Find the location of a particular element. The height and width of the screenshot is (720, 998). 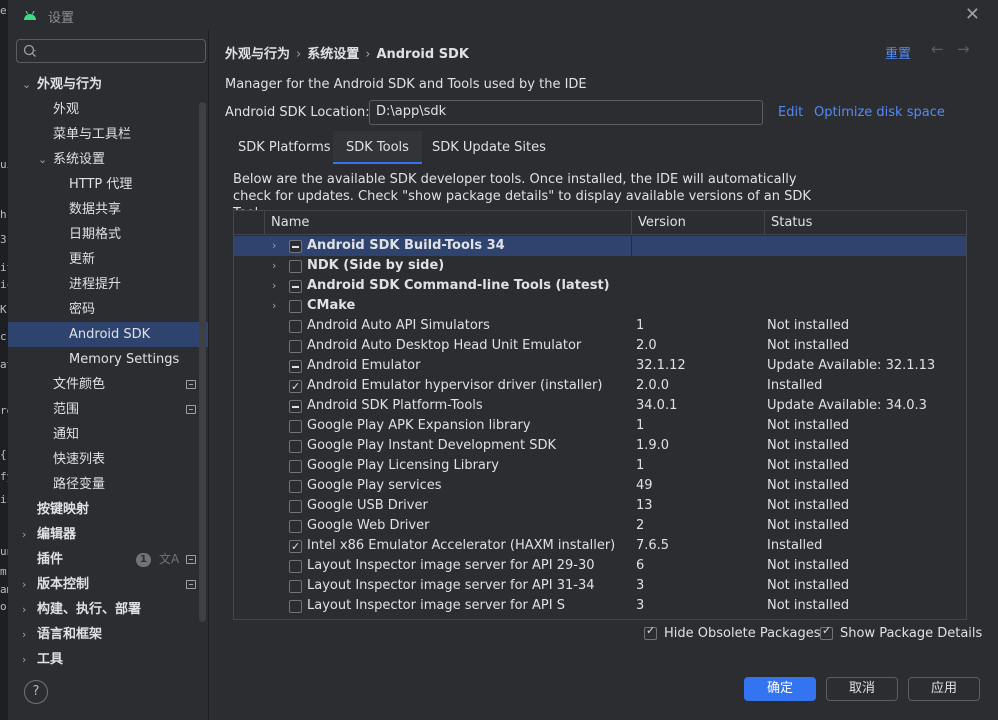

sidebar-item: › 语言和框架 is located at coordinates (108, 634).